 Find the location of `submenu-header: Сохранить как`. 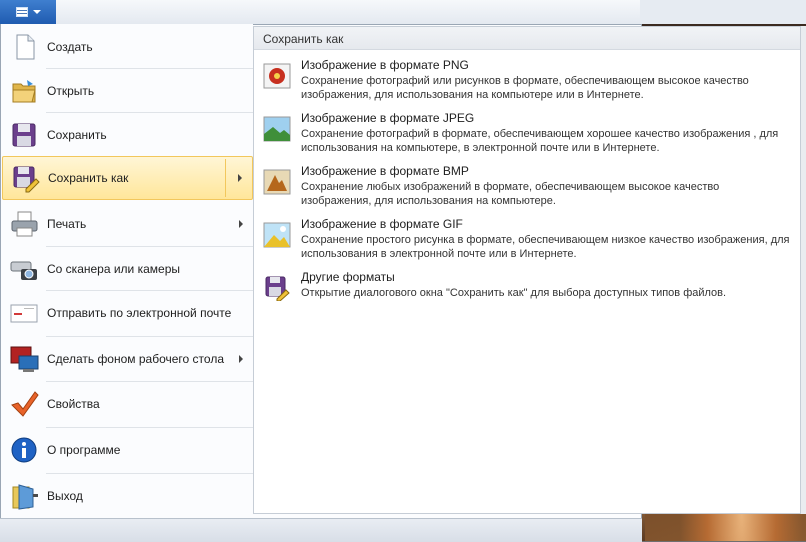

submenu-header: Сохранить как is located at coordinates (527, 38).